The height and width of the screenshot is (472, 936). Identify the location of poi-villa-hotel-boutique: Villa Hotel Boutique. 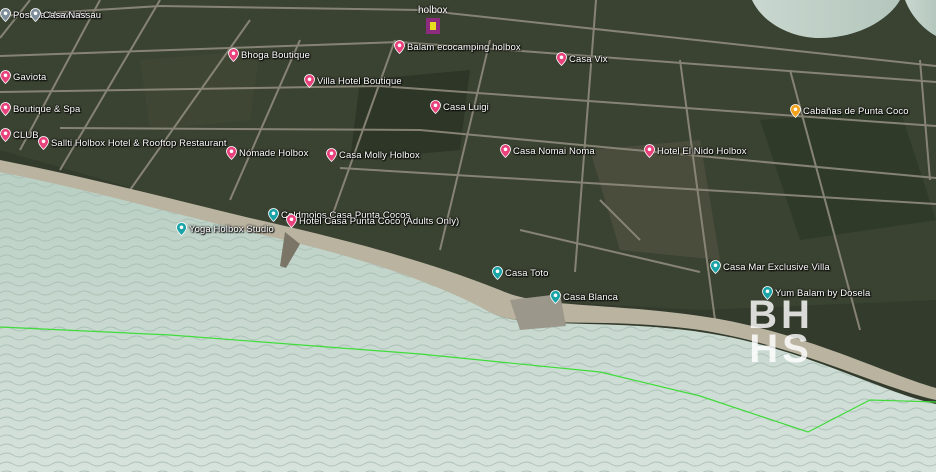
(353, 81).